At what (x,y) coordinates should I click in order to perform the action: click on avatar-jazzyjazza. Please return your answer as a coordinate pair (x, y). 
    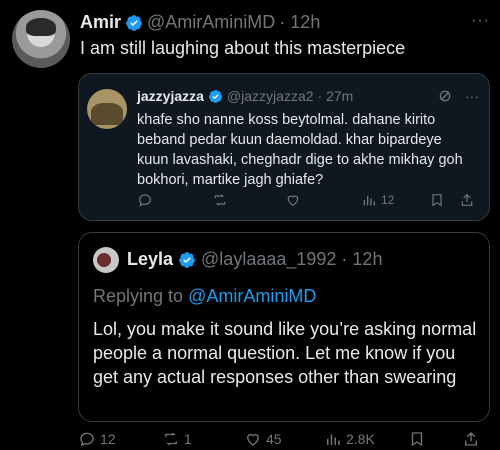
    Looking at the image, I should click on (107, 109).